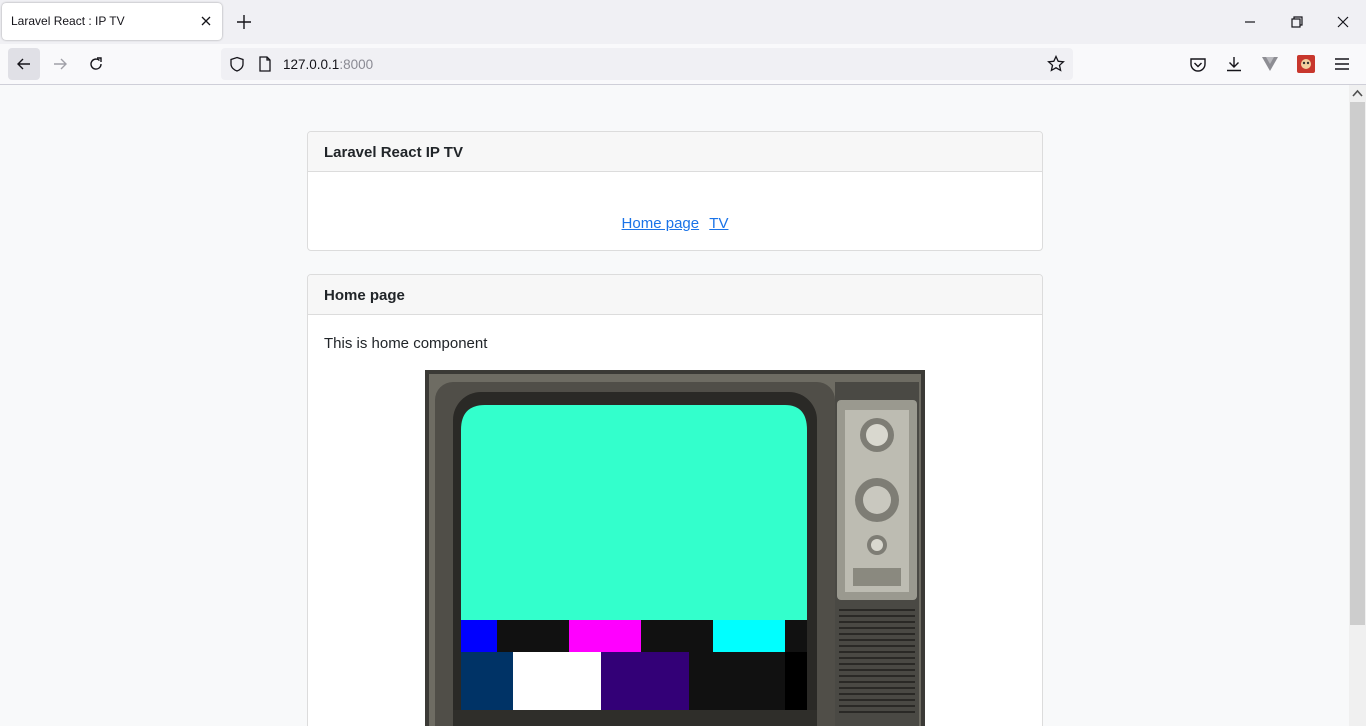 The image size is (1366, 726). I want to click on close-window-icon, so click(1343, 22).